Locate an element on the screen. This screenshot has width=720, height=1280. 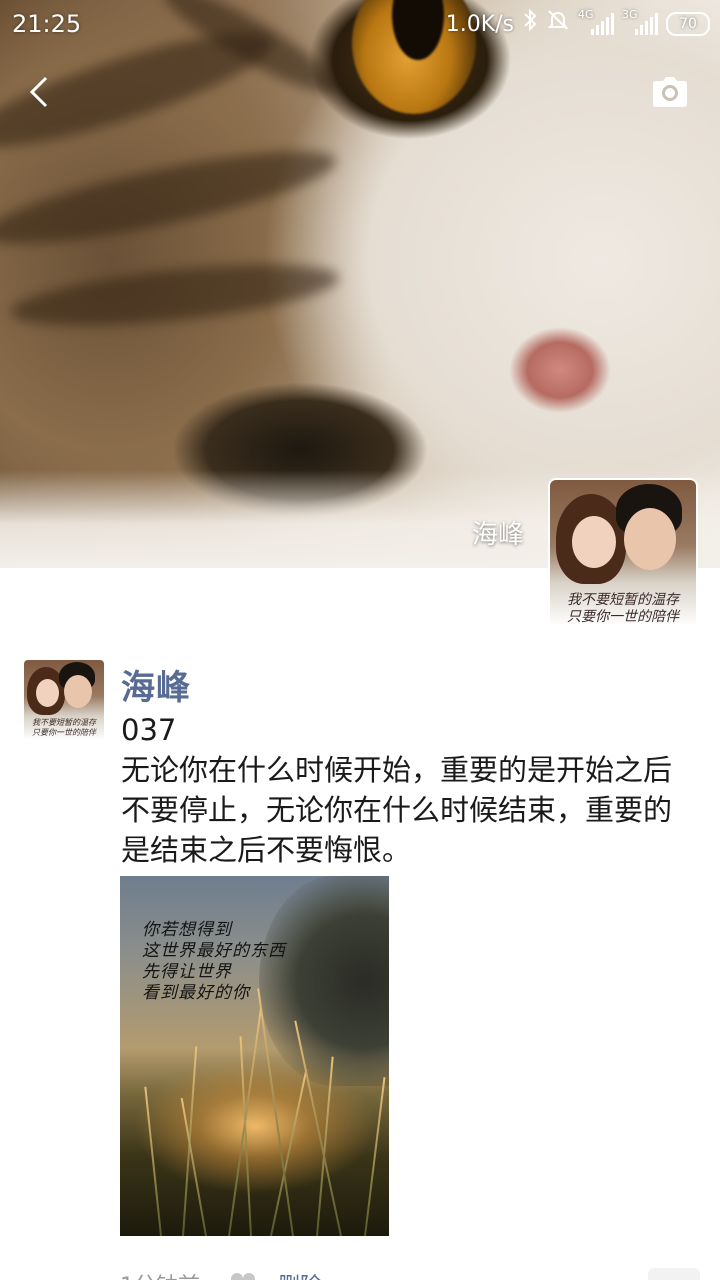
post-footer: 1分钟前 删除 is located at coordinates (410, 1271).